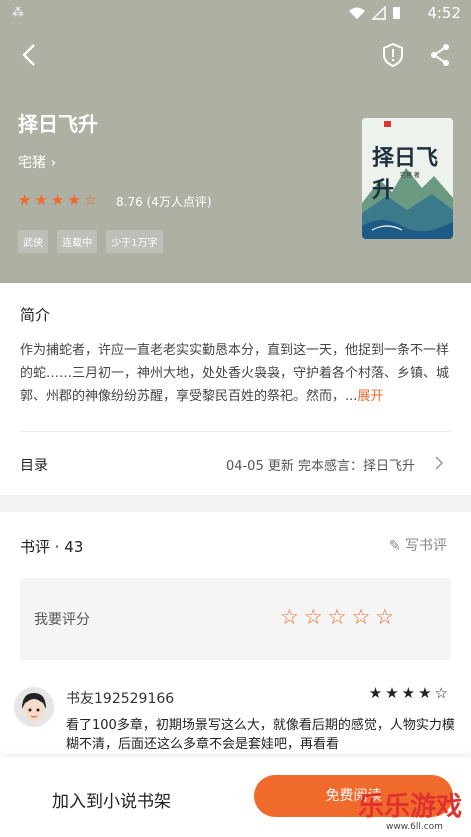  Describe the element at coordinates (129, 202) in the screenshot. I see `rating-score: 8.76` at that location.